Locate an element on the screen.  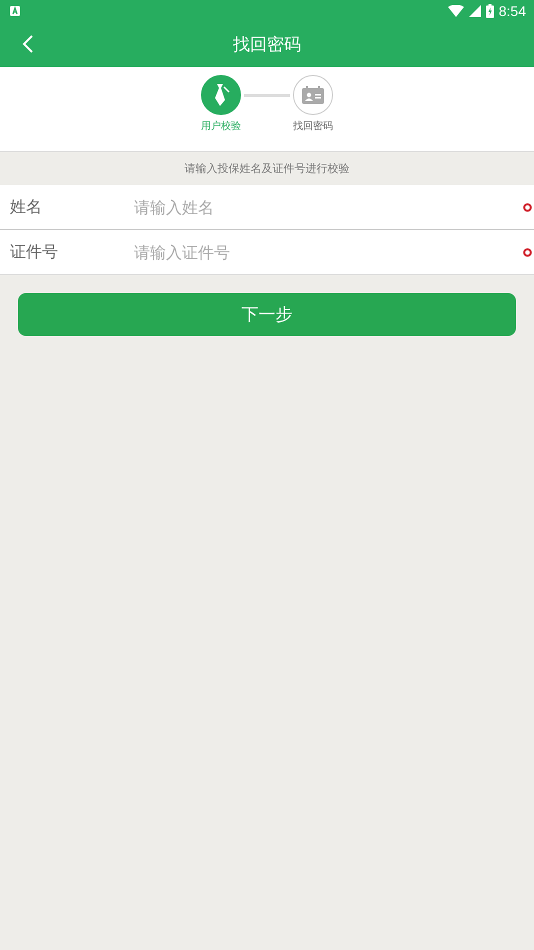
tie-icon is located at coordinates (221, 95).